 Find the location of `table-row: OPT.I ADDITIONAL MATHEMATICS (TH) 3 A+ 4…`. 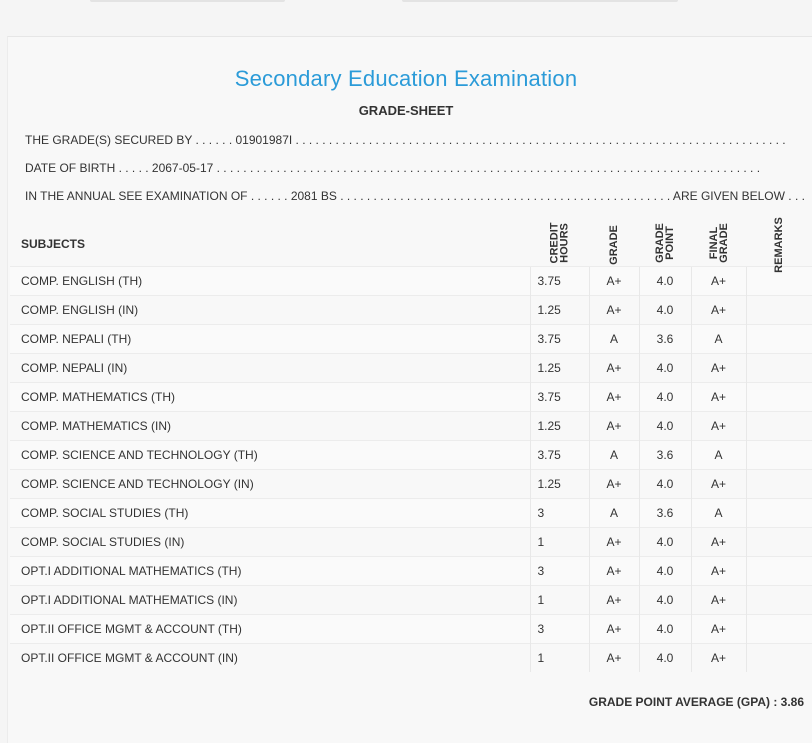

table-row: OPT.I ADDITIONAL MATHEMATICS (TH) 3 A+ 4… is located at coordinates (411, 571).